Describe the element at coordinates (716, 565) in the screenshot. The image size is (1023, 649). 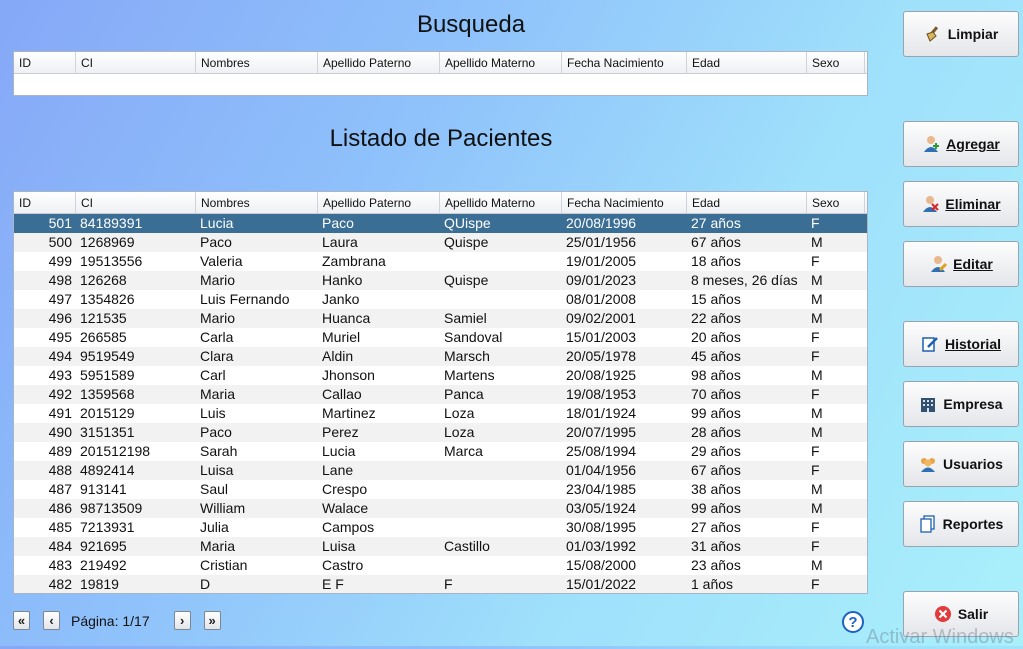
I see `cell-edad: 23 años` at that location.